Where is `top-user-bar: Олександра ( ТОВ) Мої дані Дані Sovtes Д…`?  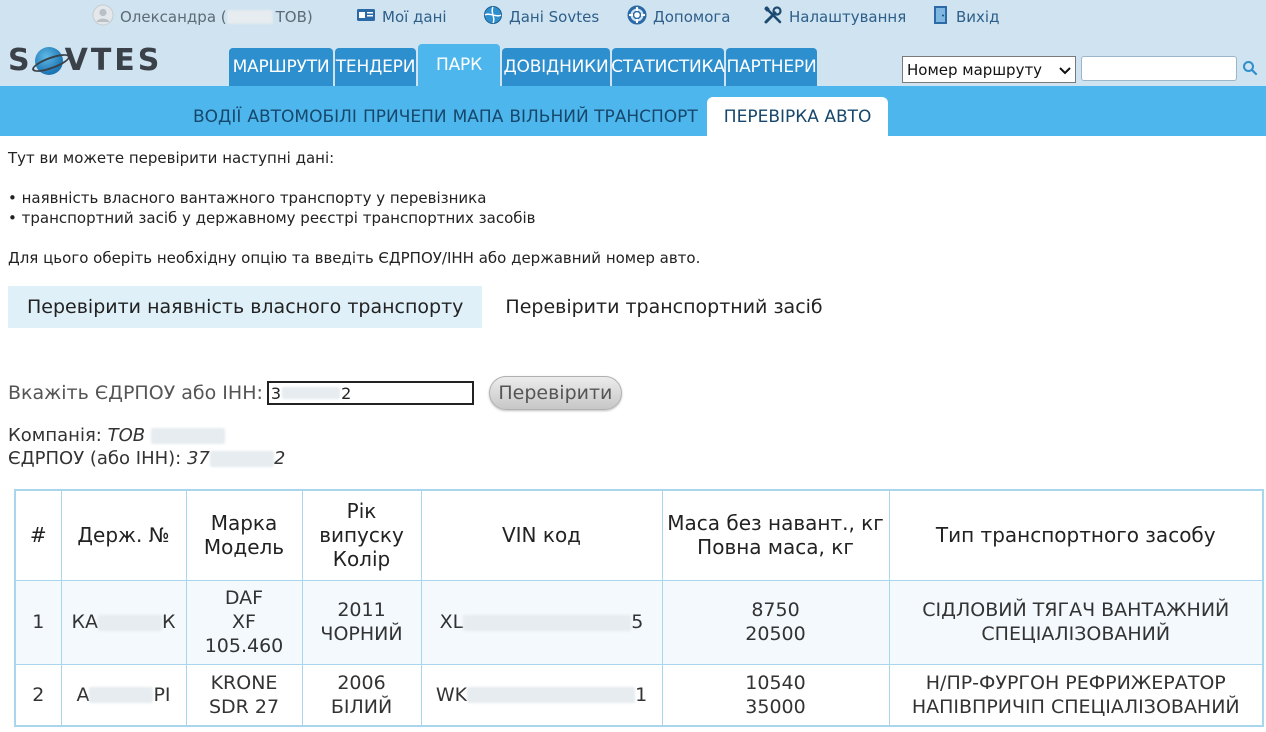 top-user-bar: Олександра ( ТОВ) Мої дані Дані Sovtes Д… is located at coordinates (633, 17).